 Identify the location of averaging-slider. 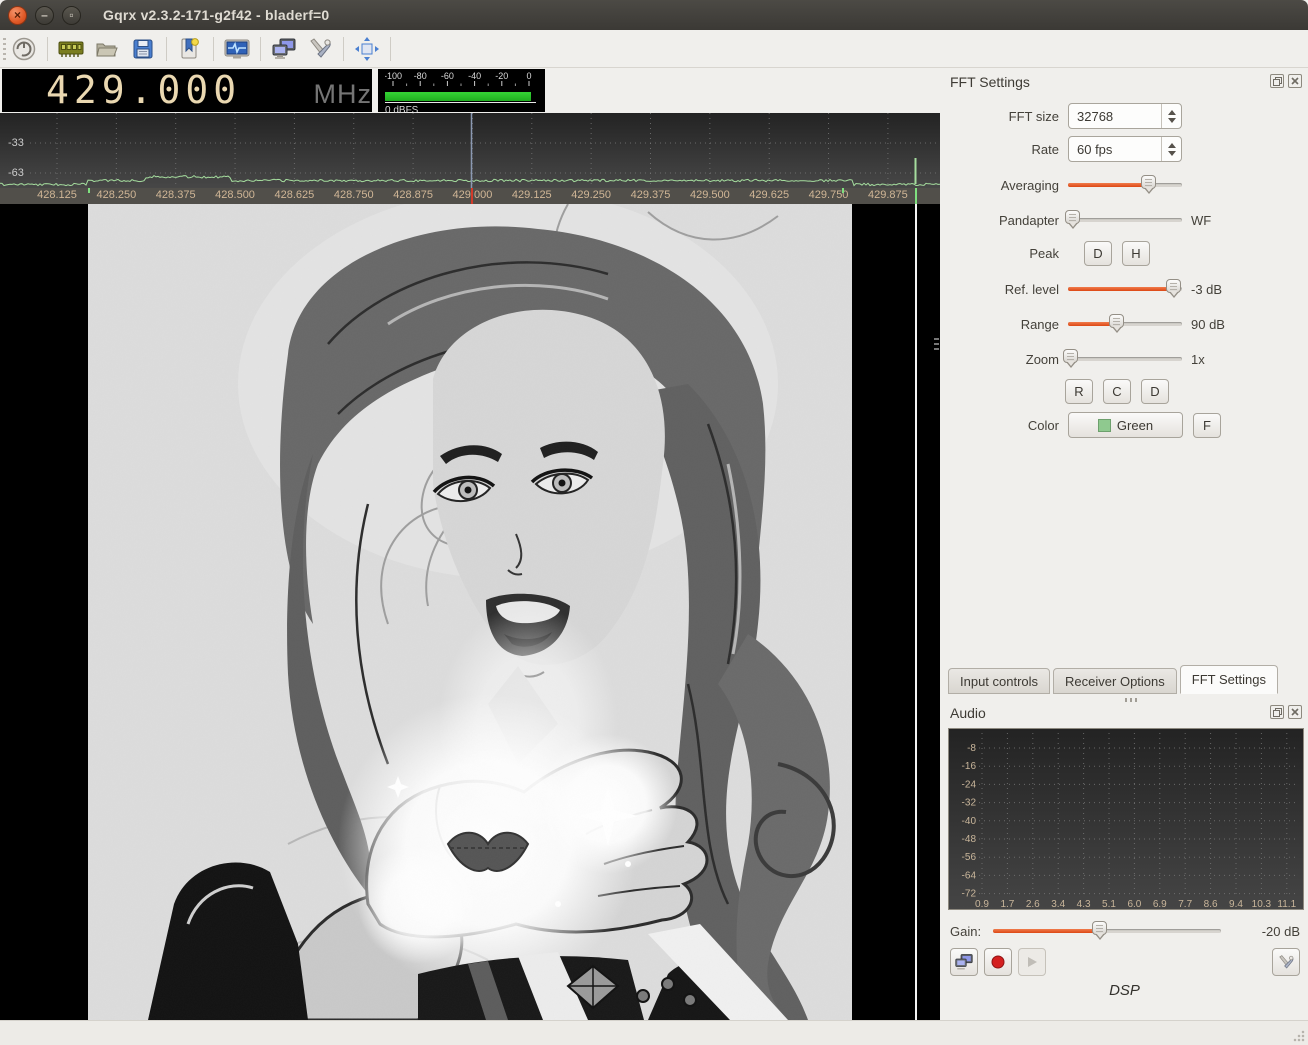
(1125, 185).